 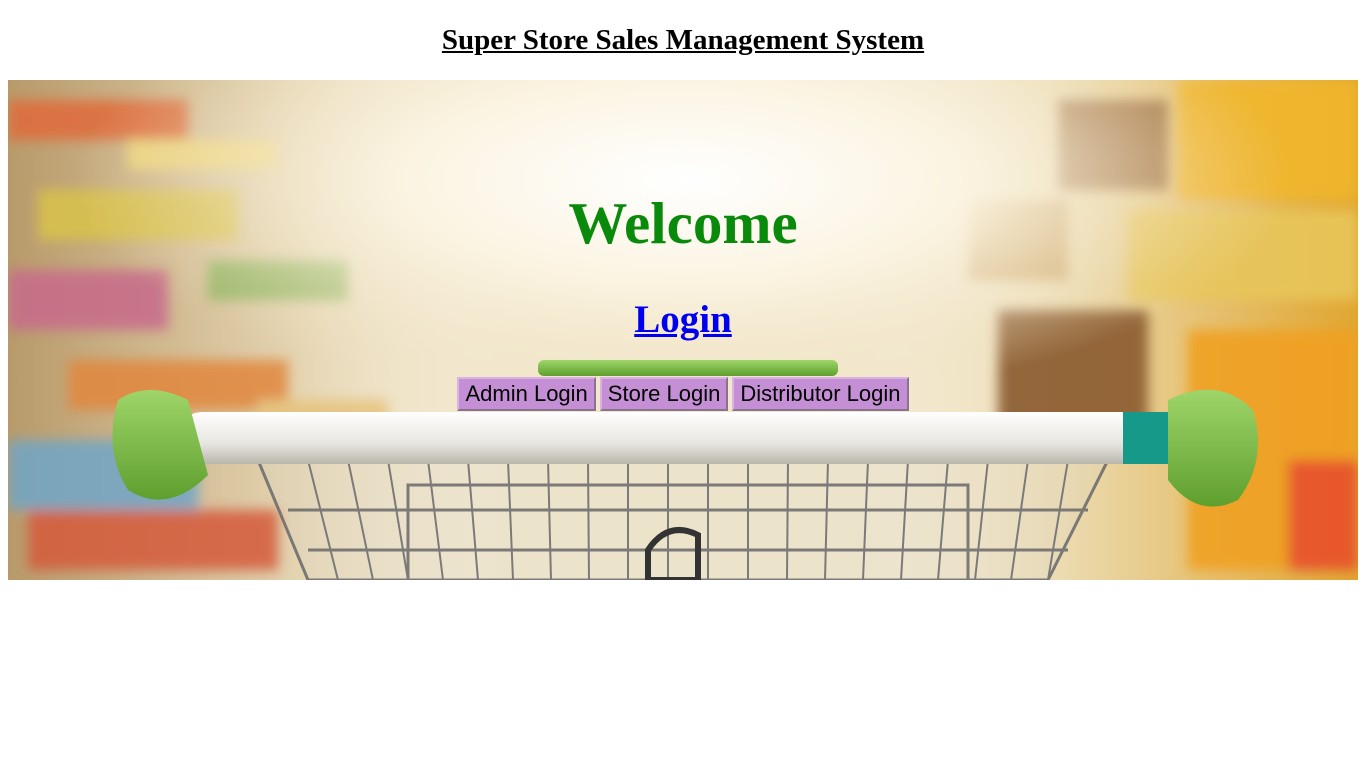 What do you see at coordinates (683, 40) in the screenshot?
I see `page-title: Super Store Sales Management System` at bounding box center [683, 40].